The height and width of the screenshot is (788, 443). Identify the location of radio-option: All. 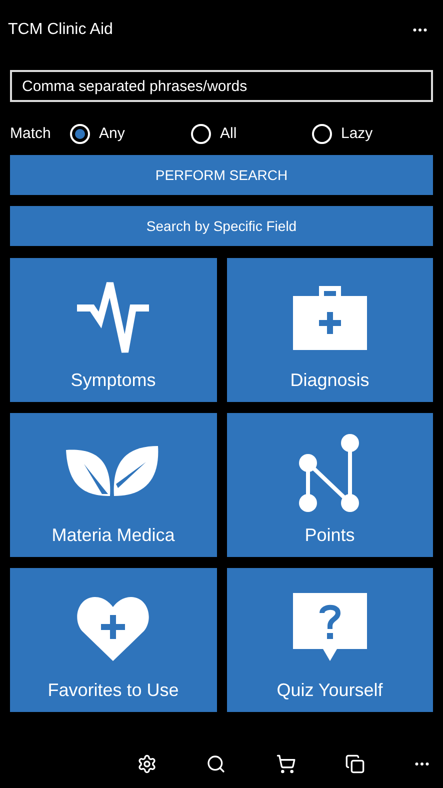
(251, 134).